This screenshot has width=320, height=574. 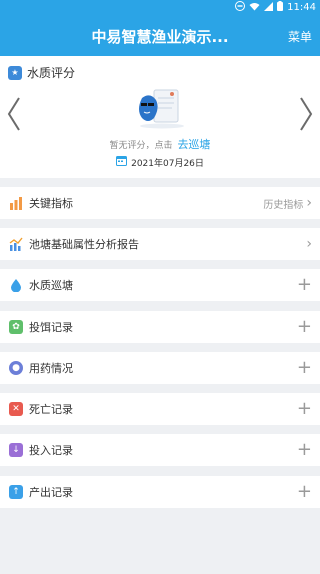 I want to click on output-box-icon: ↑, so click(x=16, y=492).